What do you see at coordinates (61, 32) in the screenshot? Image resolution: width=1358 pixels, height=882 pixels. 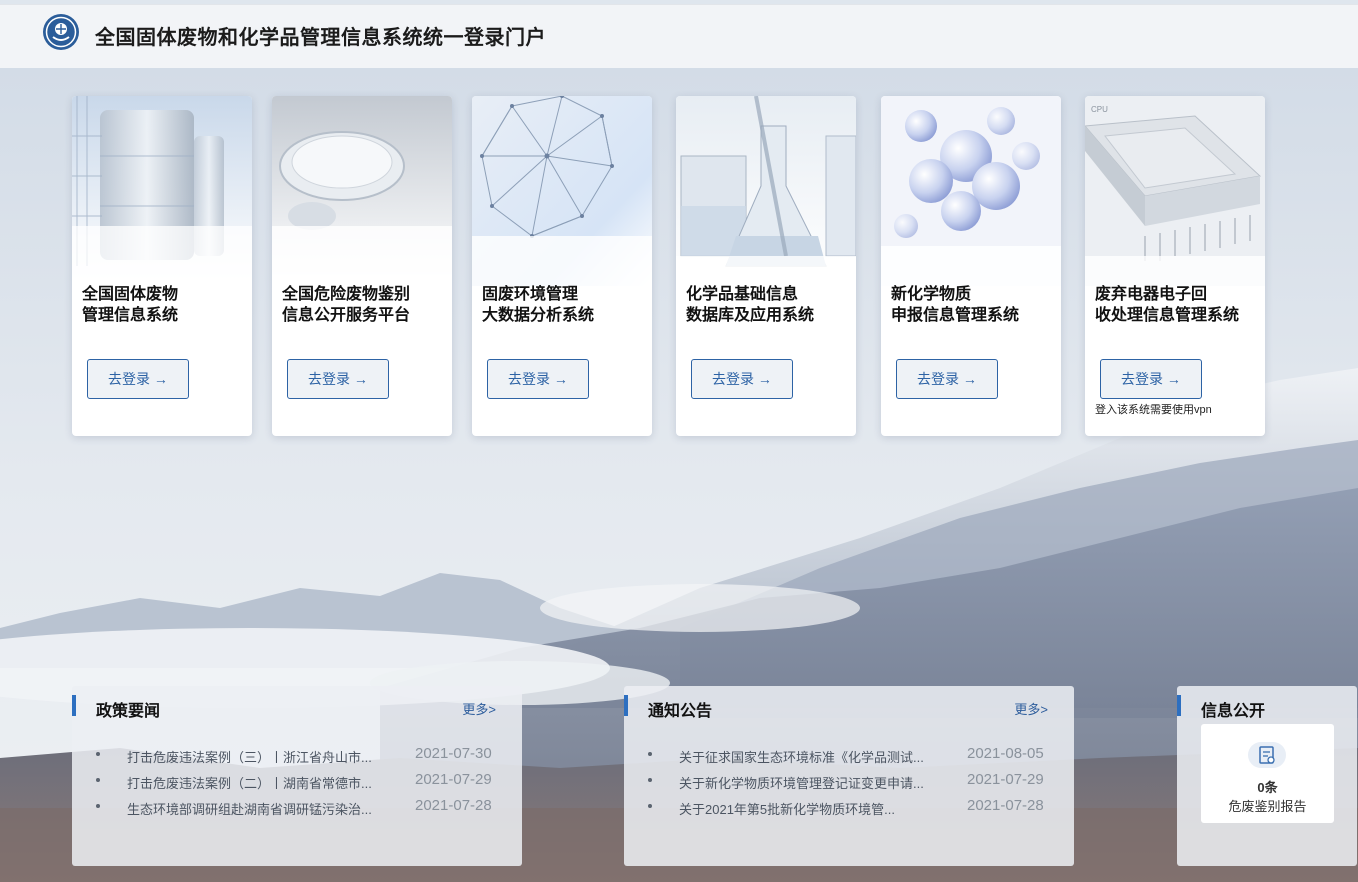 I see `national-emblem-icon` at bounding box center [61, 32].